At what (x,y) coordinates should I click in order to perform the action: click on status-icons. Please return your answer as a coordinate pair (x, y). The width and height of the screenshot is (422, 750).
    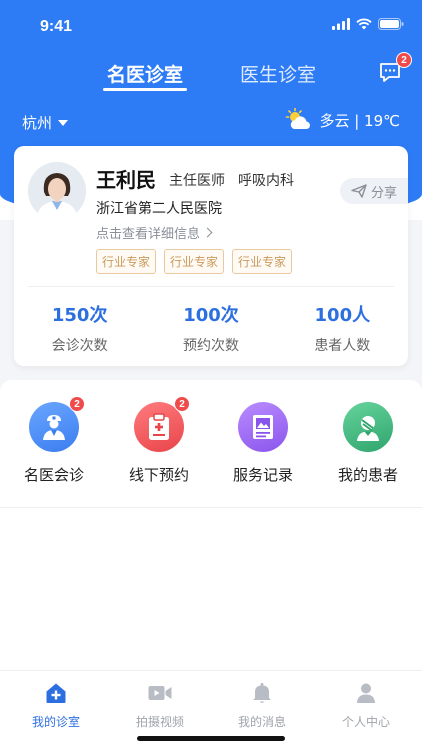
    Looking at the image, I should click on (368, 24).